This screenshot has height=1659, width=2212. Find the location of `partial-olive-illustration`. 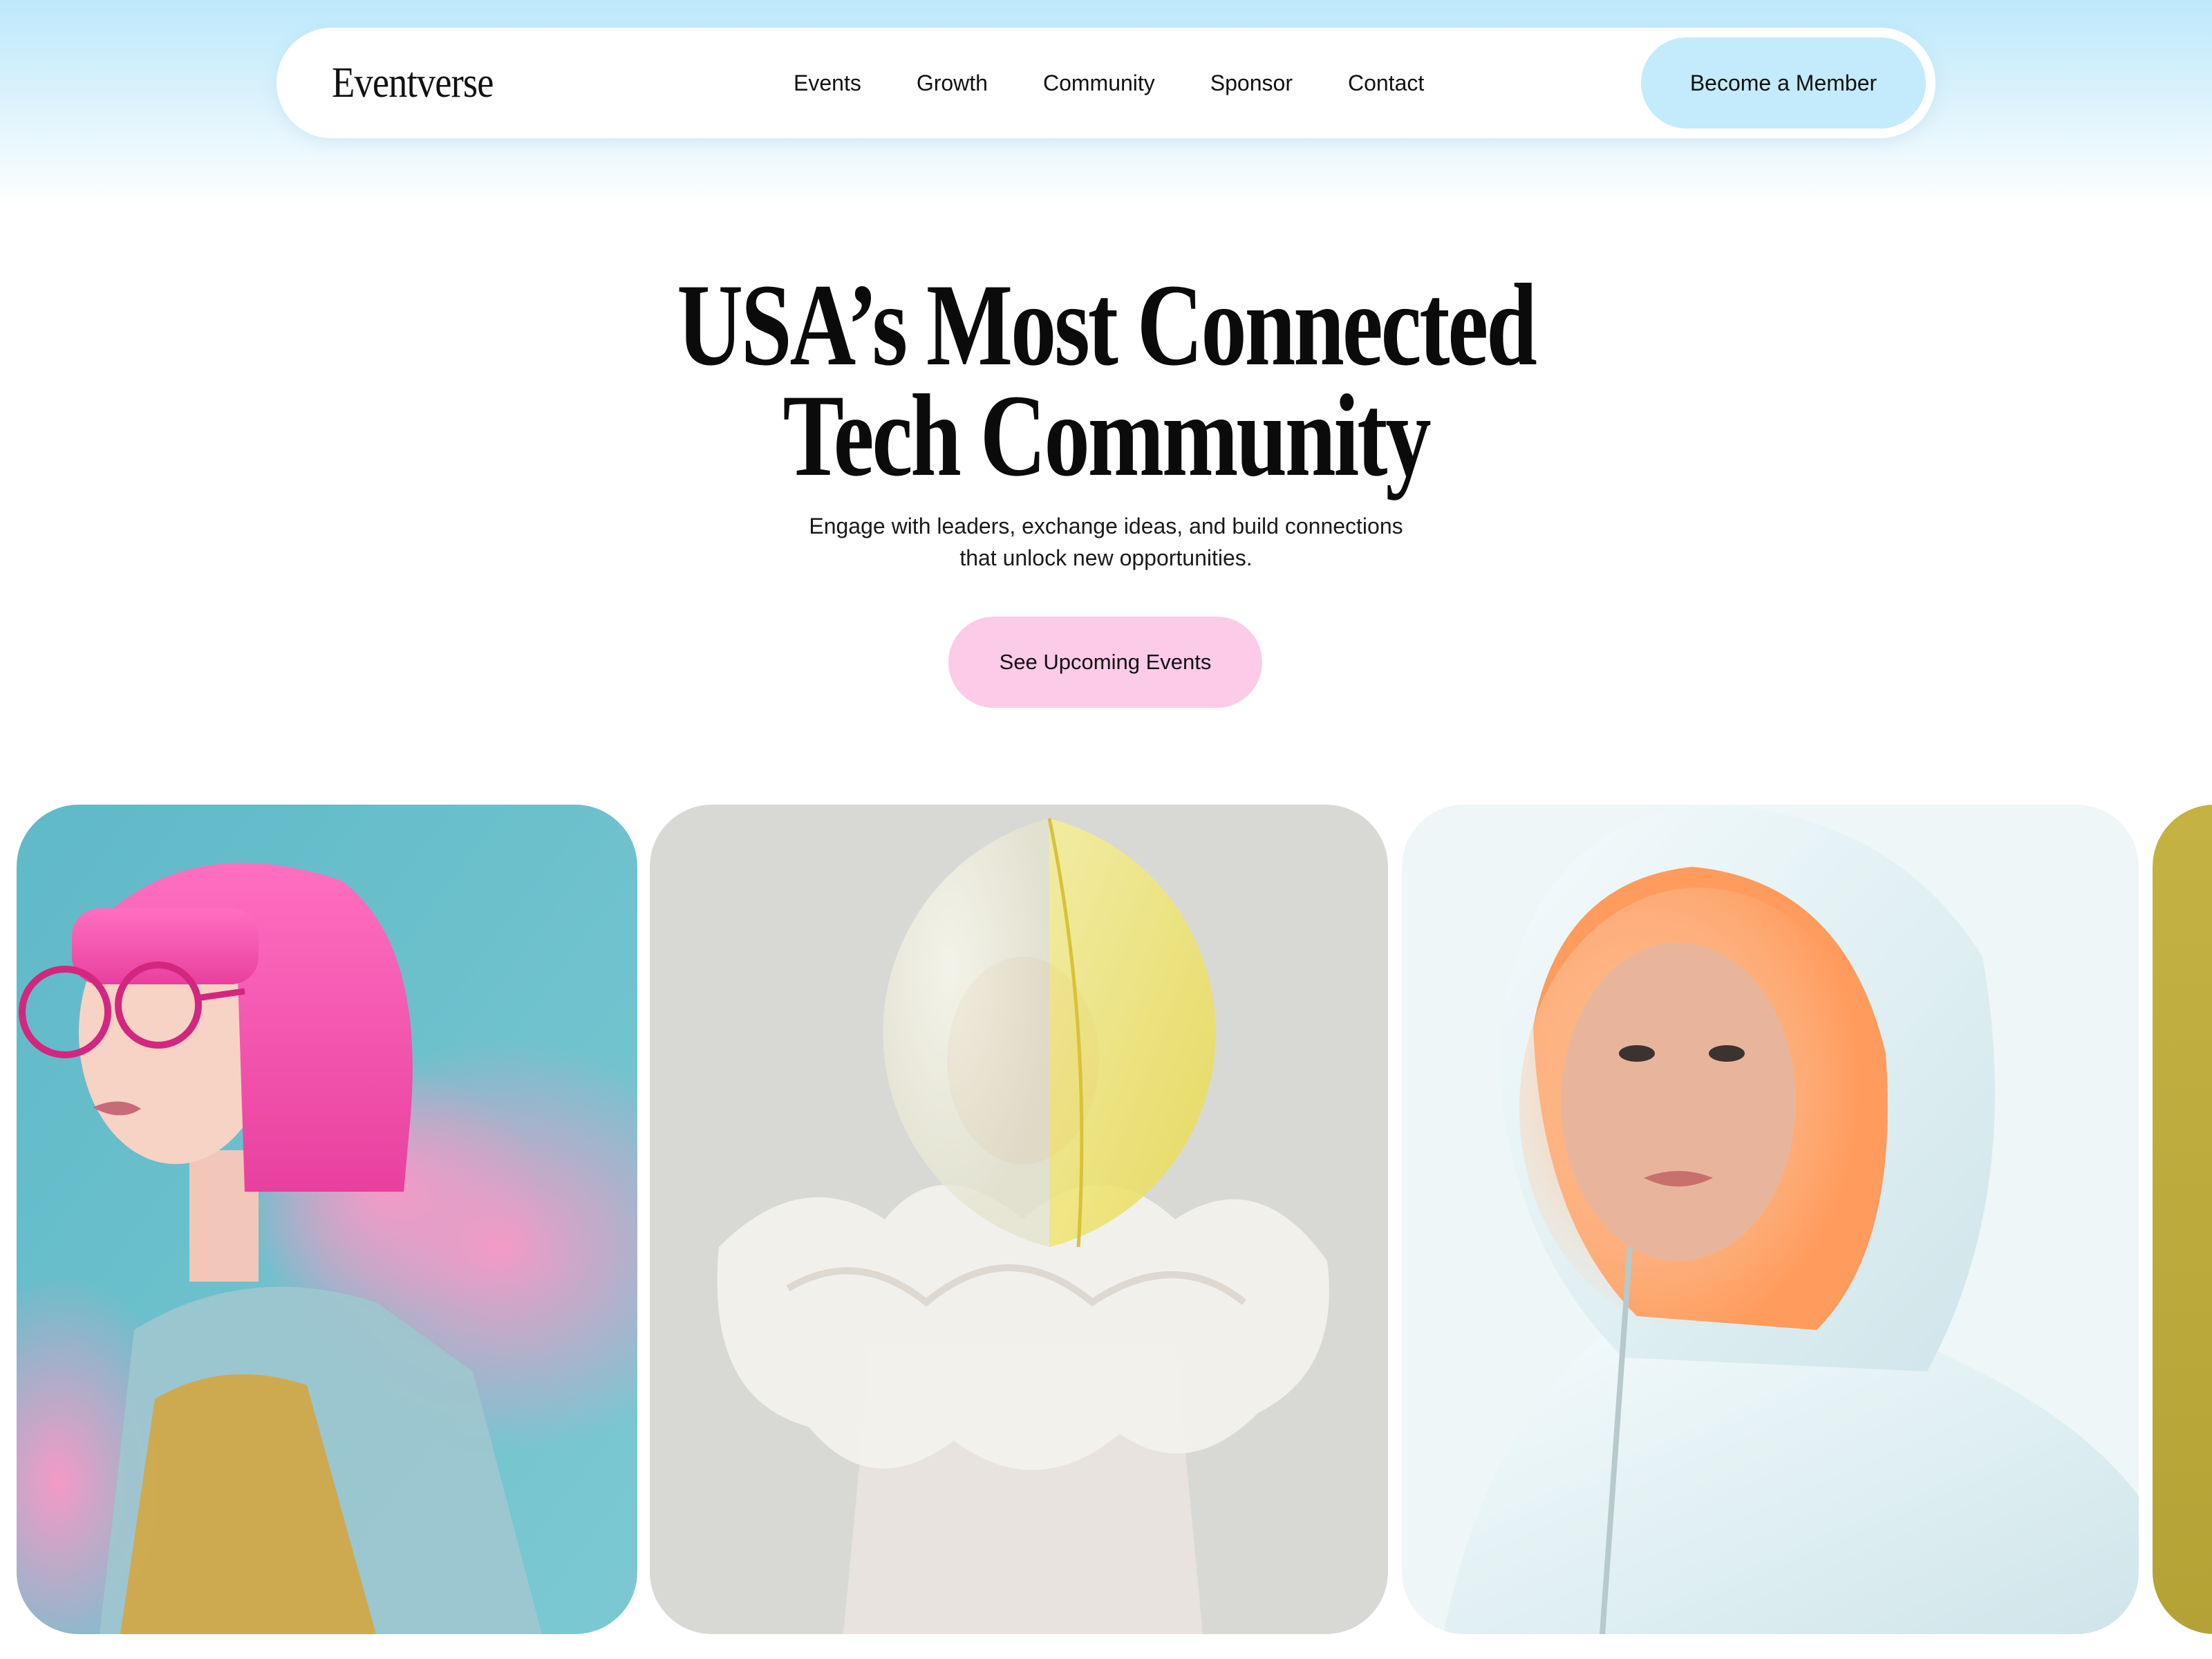

partial-olive-illustration is located at coordinates (2182, 1220).